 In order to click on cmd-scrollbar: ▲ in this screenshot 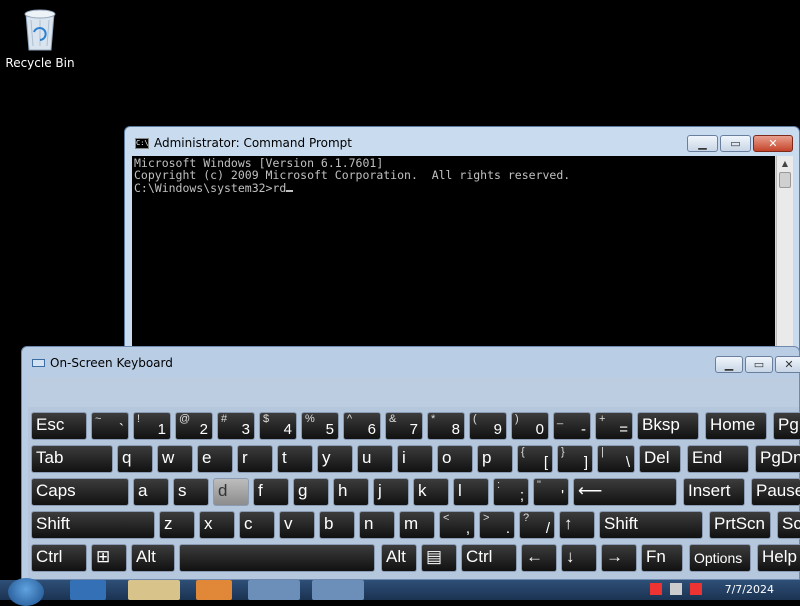, I will do `click(784, 255)`.